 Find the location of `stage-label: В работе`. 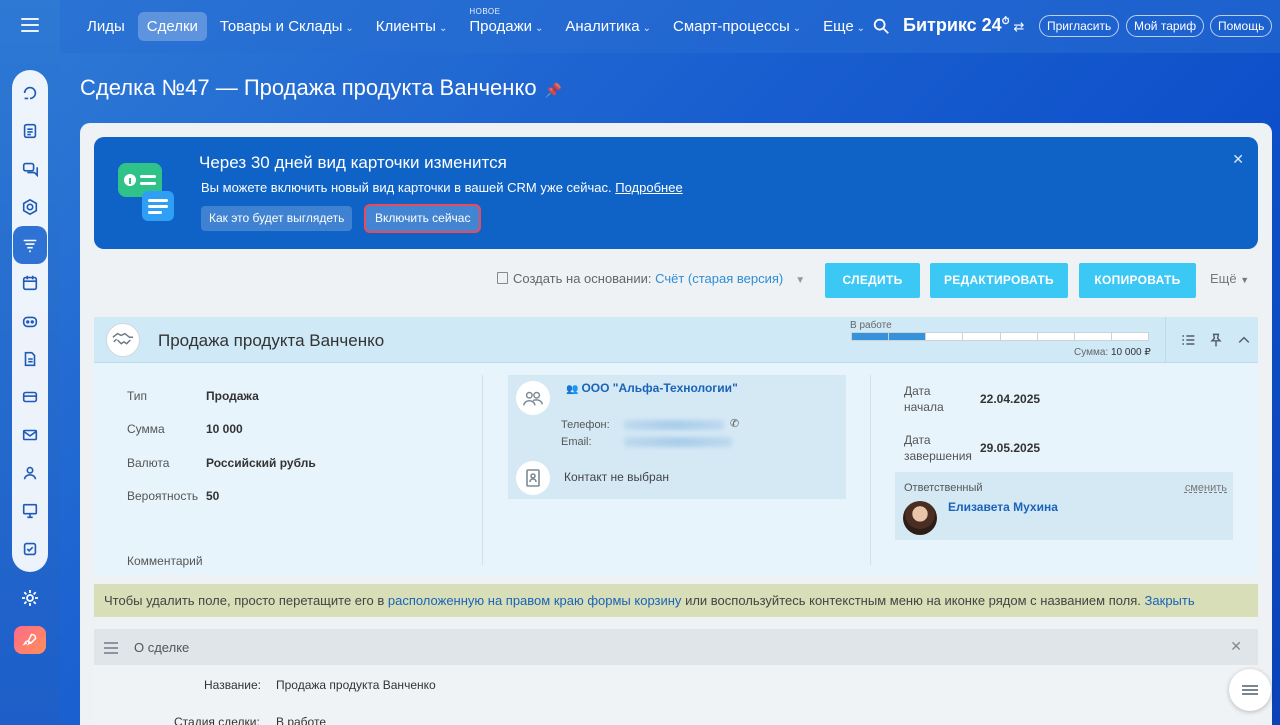

stage-label: В работе is located at coordinates (871, 325).